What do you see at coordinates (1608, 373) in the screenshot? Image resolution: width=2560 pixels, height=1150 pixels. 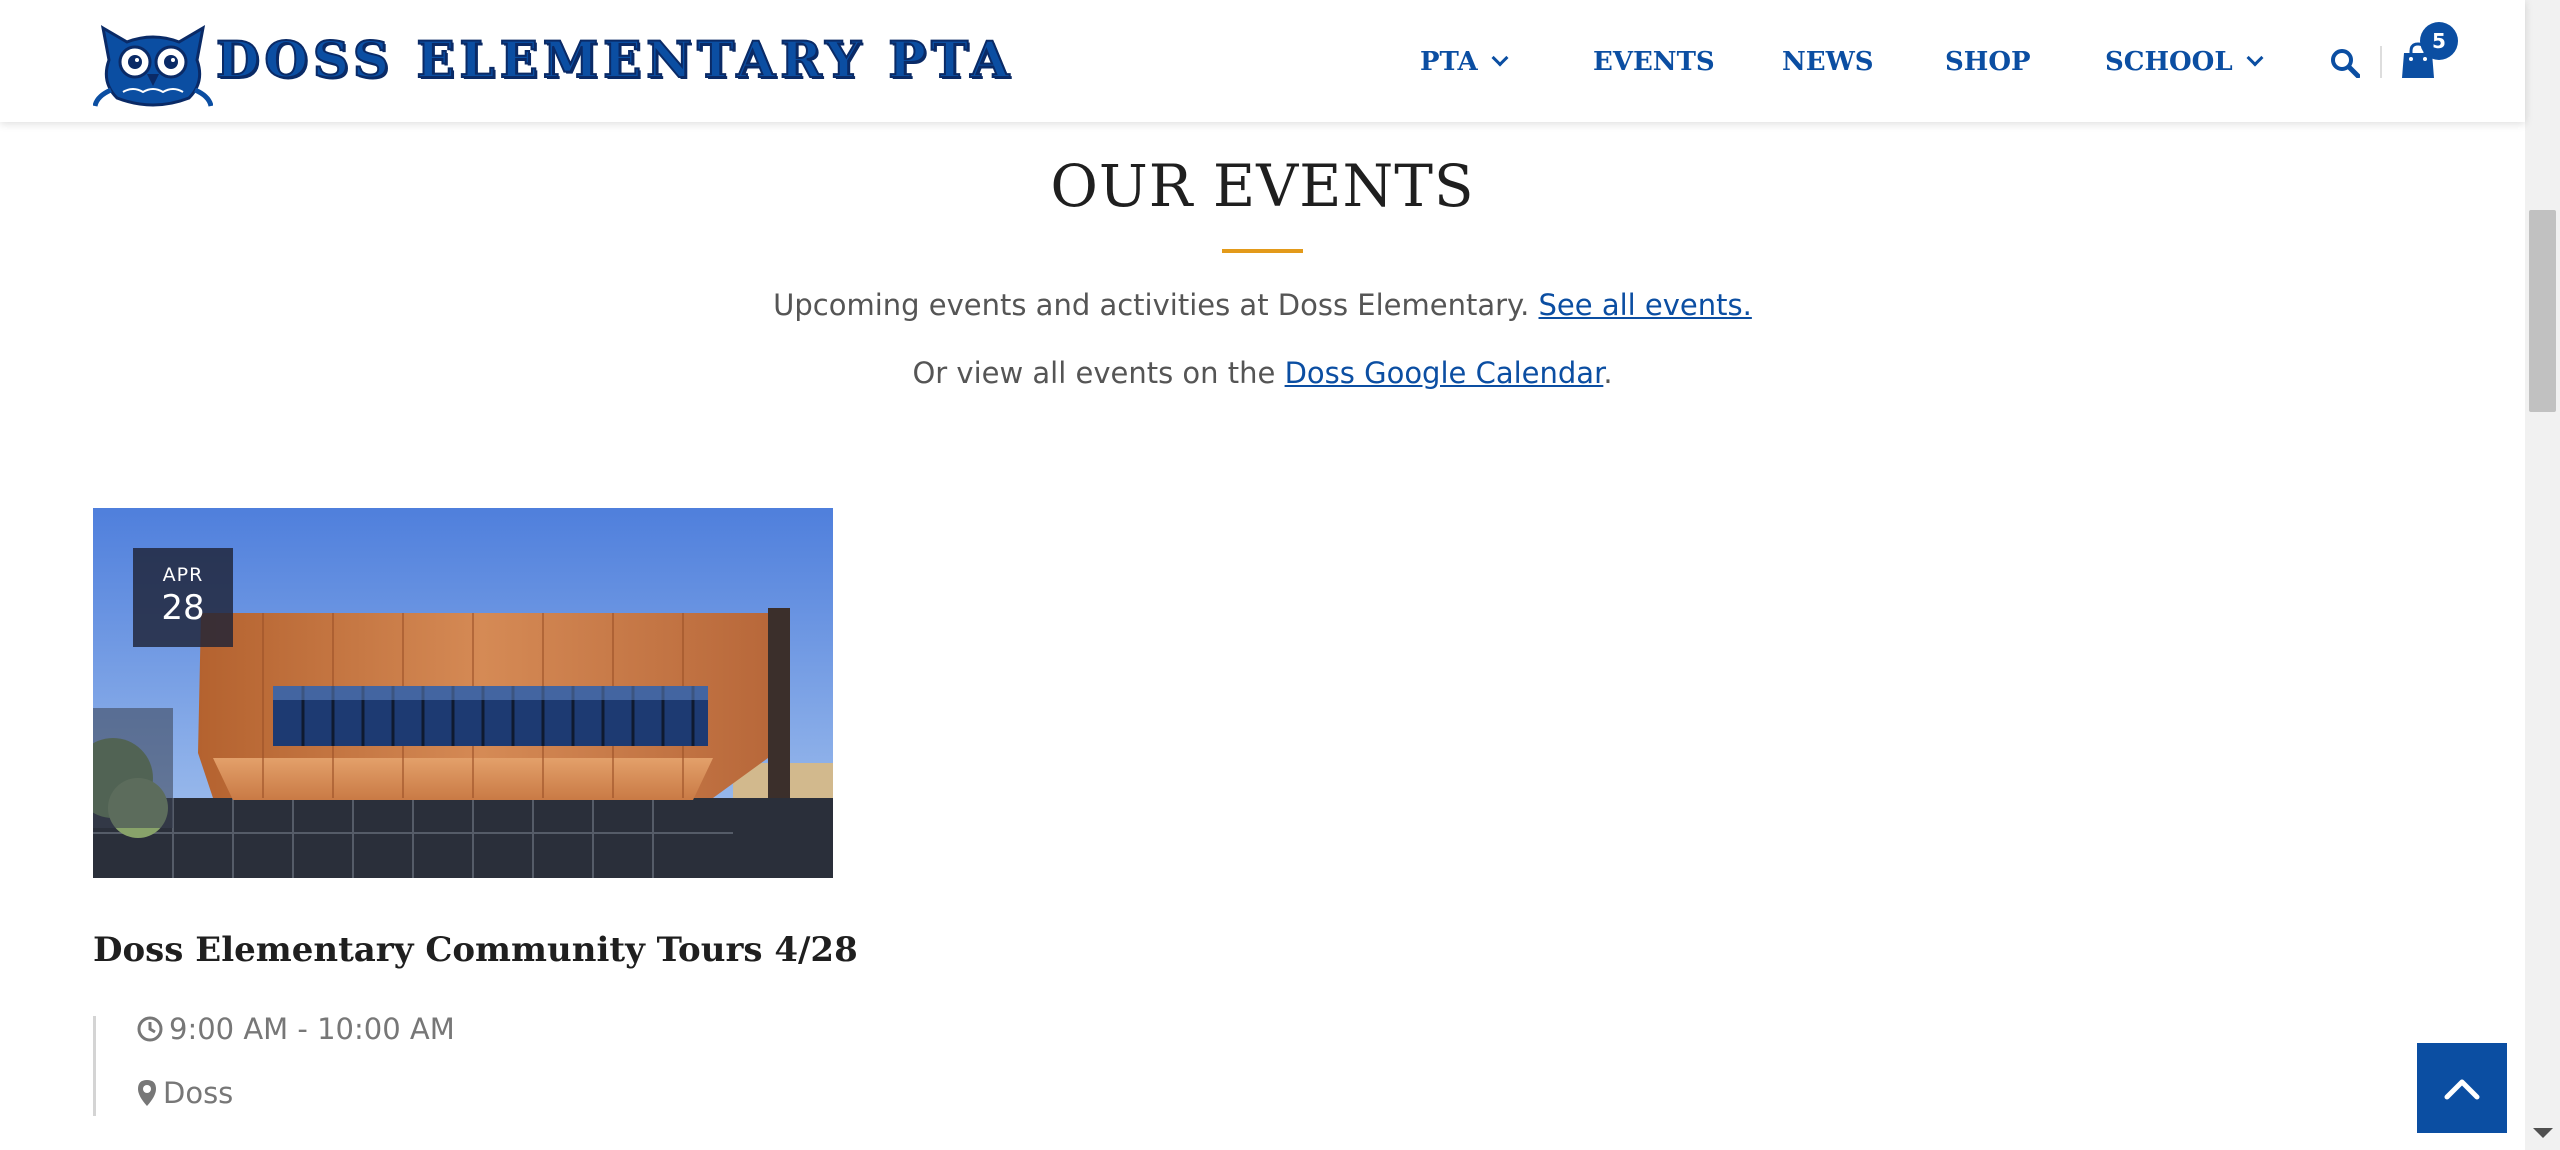 I see `calendar-suffix: .` at bounding box center [1608, 373].